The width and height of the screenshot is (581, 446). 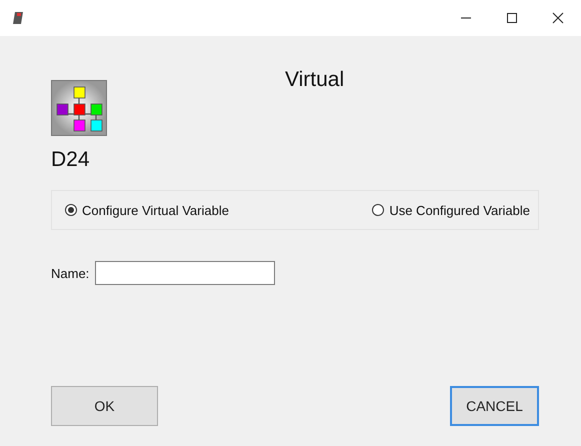 I want to click on dialog-heading: Virtual, so click(x=314, y=80).